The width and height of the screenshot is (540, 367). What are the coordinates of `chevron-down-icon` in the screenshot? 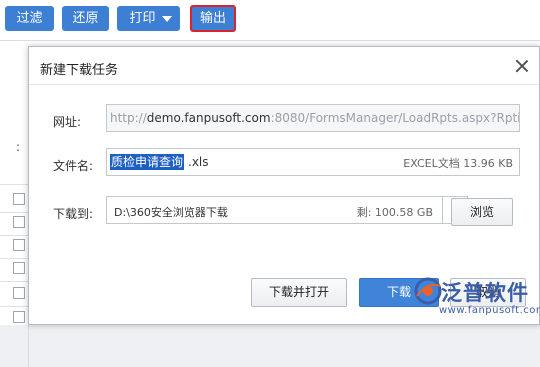 It's located at (167, 19).